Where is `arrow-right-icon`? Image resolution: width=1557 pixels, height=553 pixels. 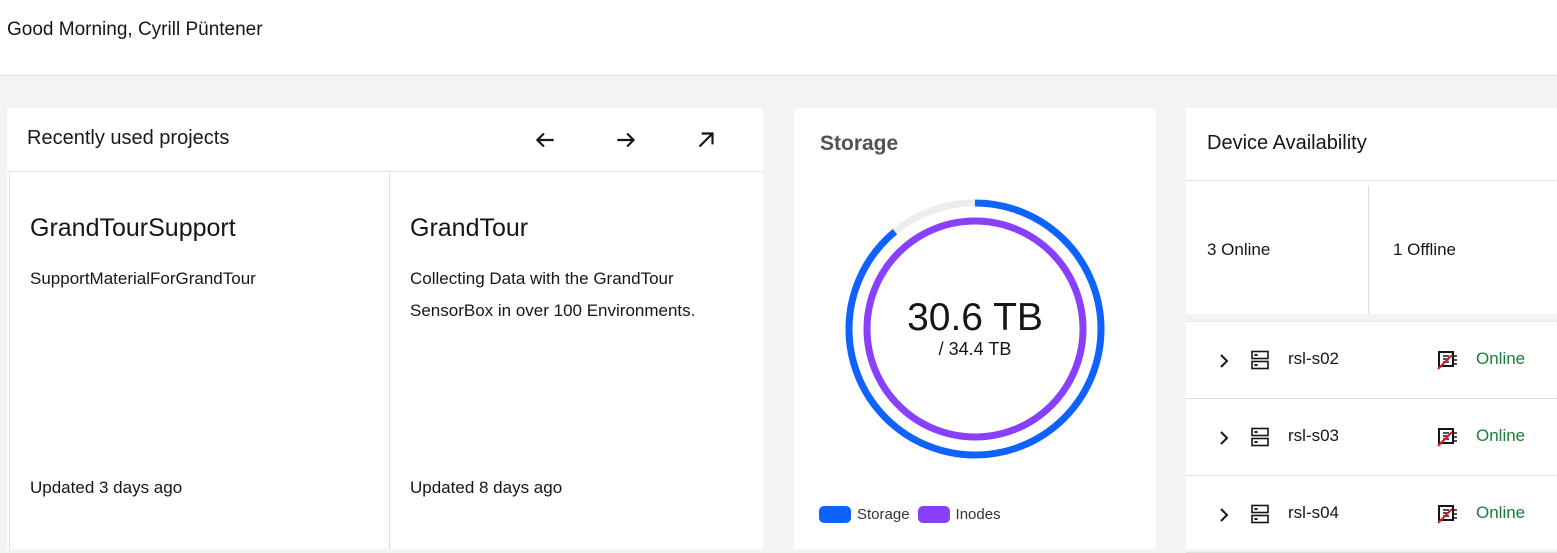 arrow-right-icon is located at coordinates (626, 140).